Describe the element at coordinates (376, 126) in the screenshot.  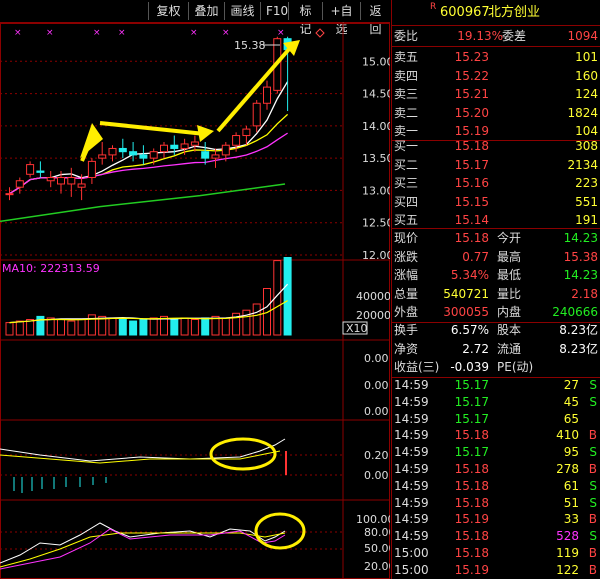
I see `price-axis-label: 14.00` at that location.